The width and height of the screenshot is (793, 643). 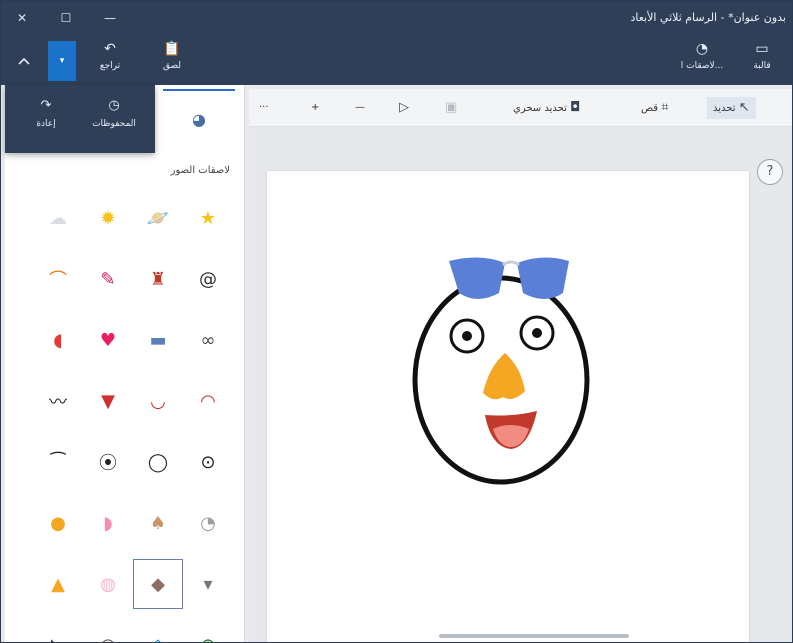 I want to click on glasses-sticker: ▬, so click(x=158, y=340).